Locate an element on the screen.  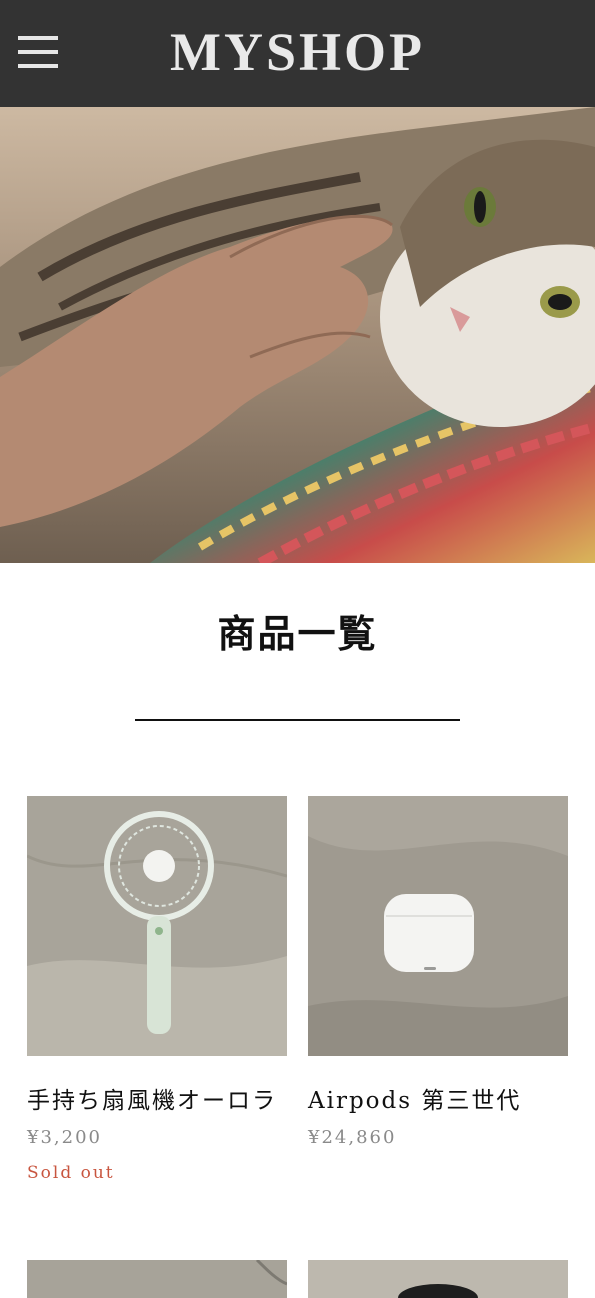
handheld-fan-photo is located at coordinates (157, 926).